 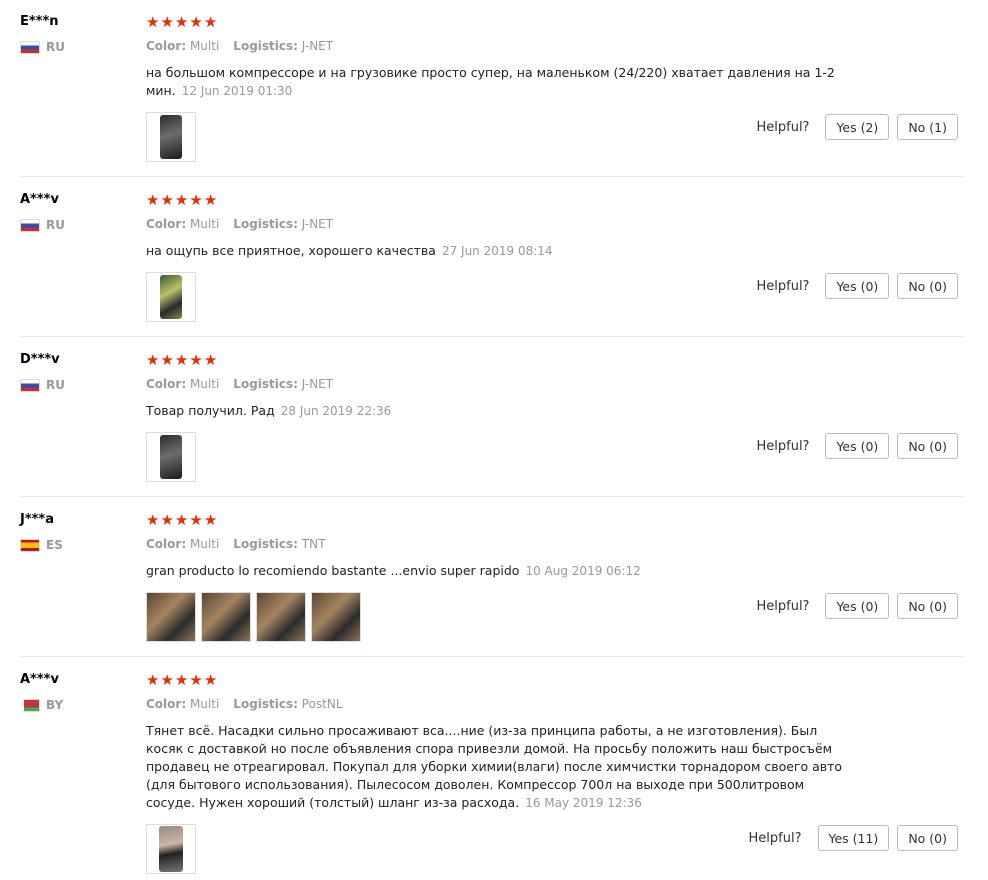 I want to click on reviewer-country: RU, so click(x=75, y=385).